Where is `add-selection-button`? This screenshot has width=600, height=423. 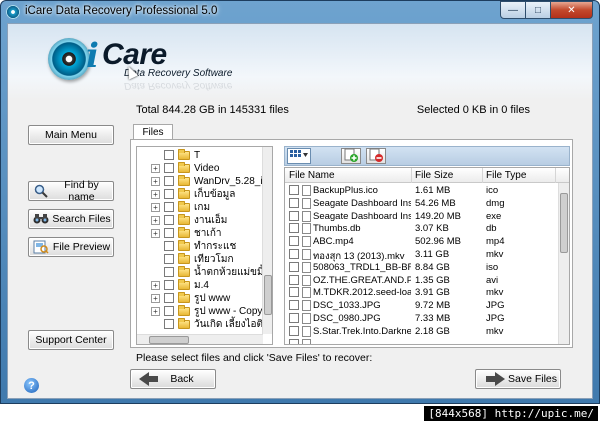 add-selection-button is located at coordinates (351, 156).